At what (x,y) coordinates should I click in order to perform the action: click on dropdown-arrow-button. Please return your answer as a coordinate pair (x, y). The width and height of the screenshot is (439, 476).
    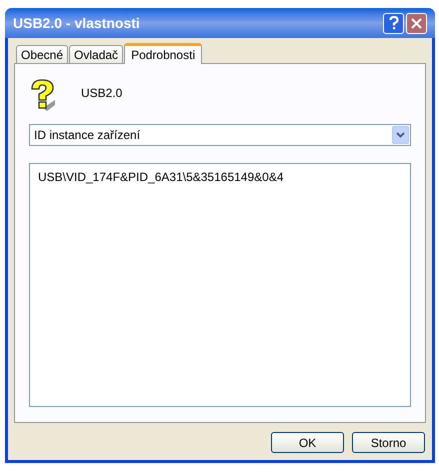
    Looking at the image, I should click on (400, 135).